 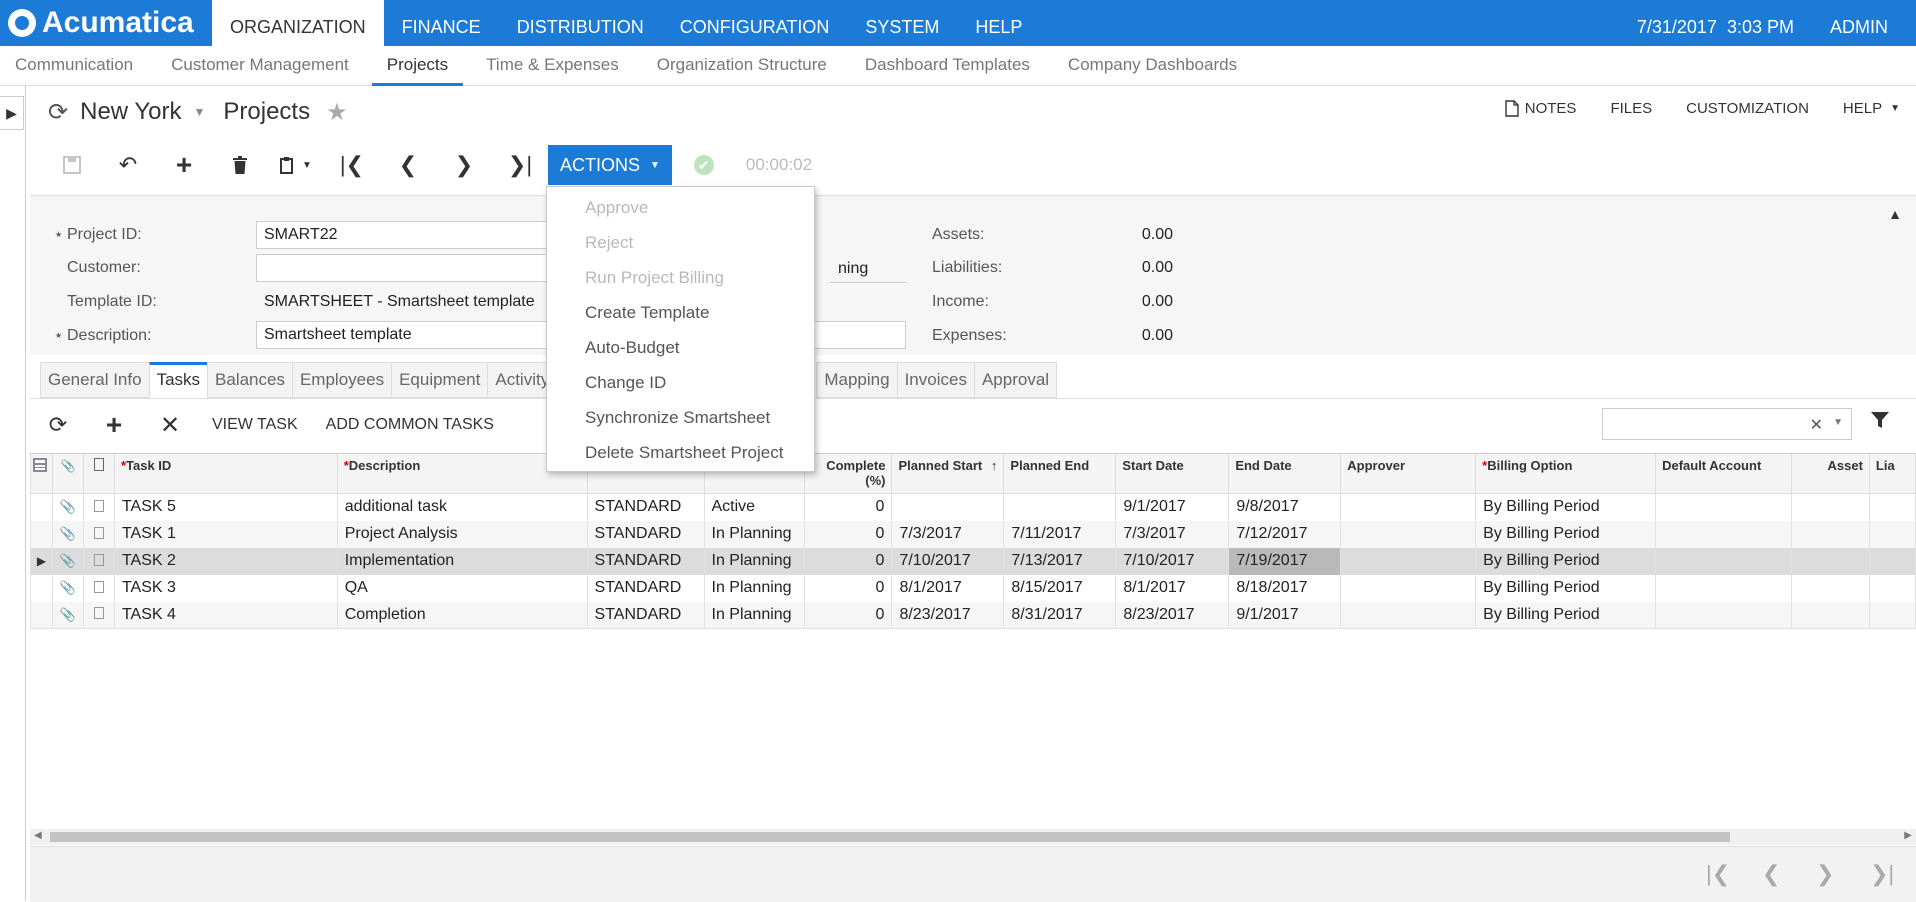 I want to click on col-task-id: *Task ID, so click(x=225, y=473).